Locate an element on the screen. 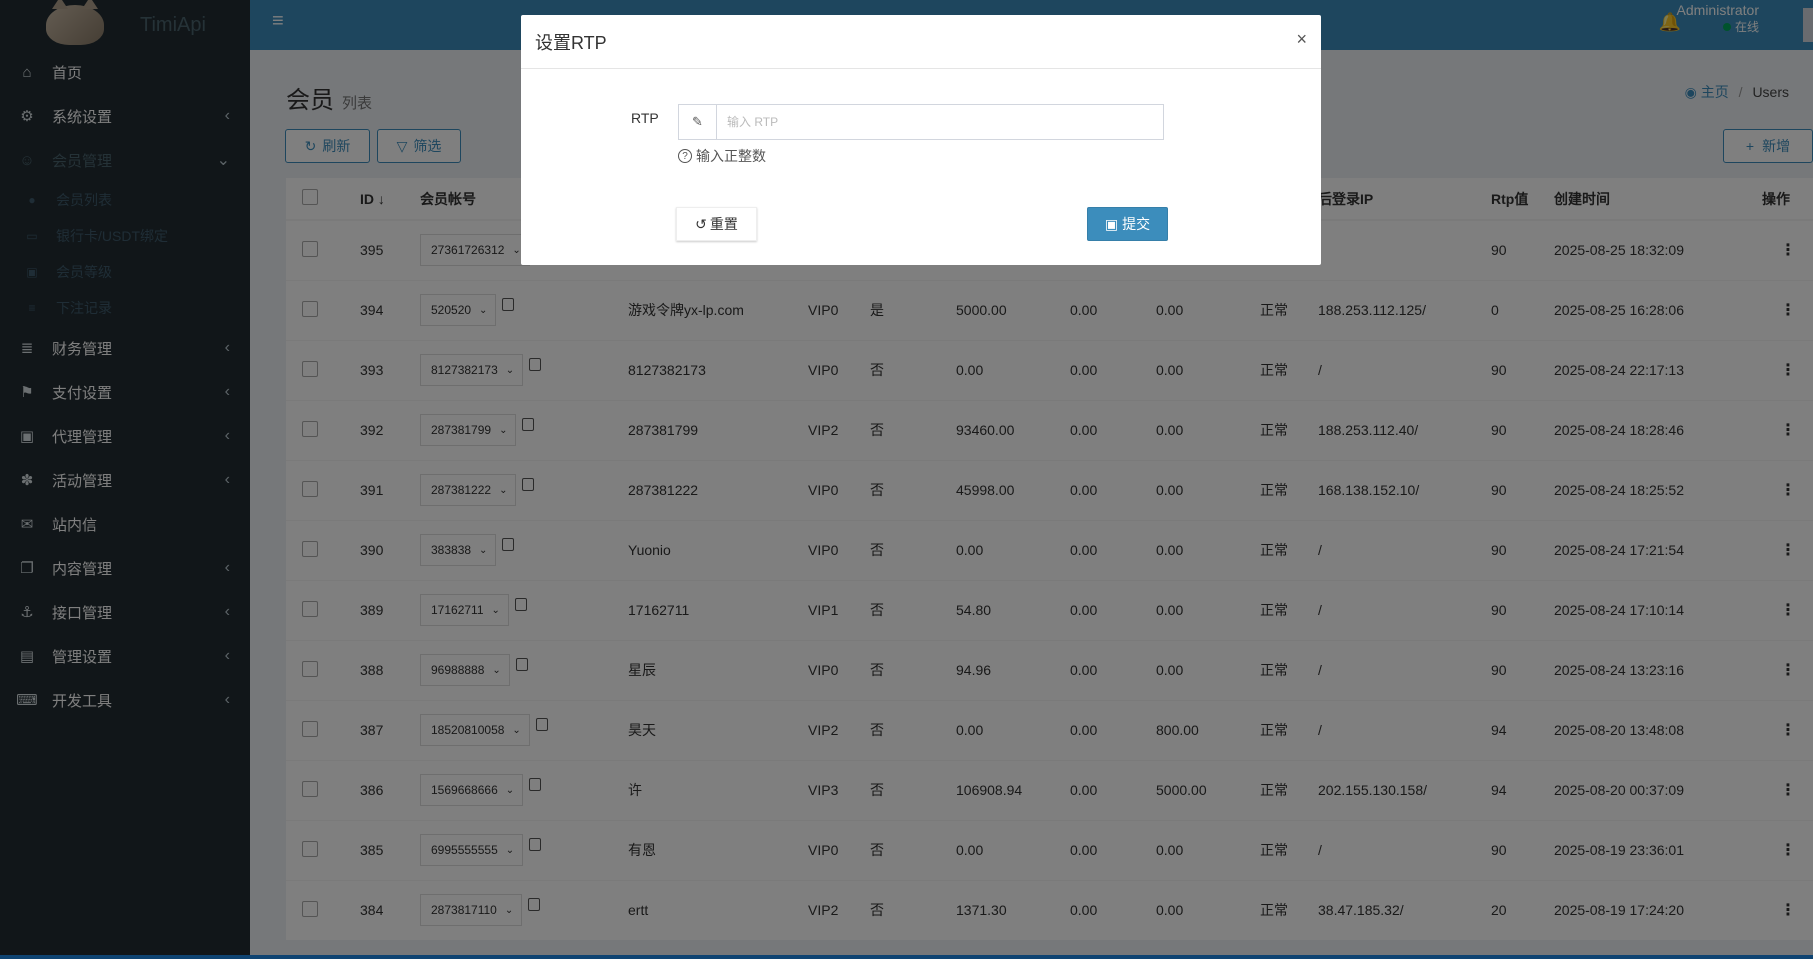 The height and width of the screenshot is (959, 1813). rtp-input is located at coordinates (940, 122).